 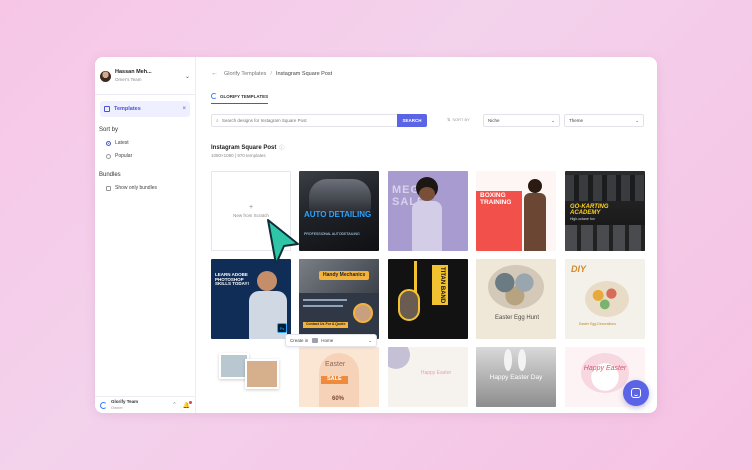 I want to click on bell-icon: 🔔, so click(x=187, y=404).